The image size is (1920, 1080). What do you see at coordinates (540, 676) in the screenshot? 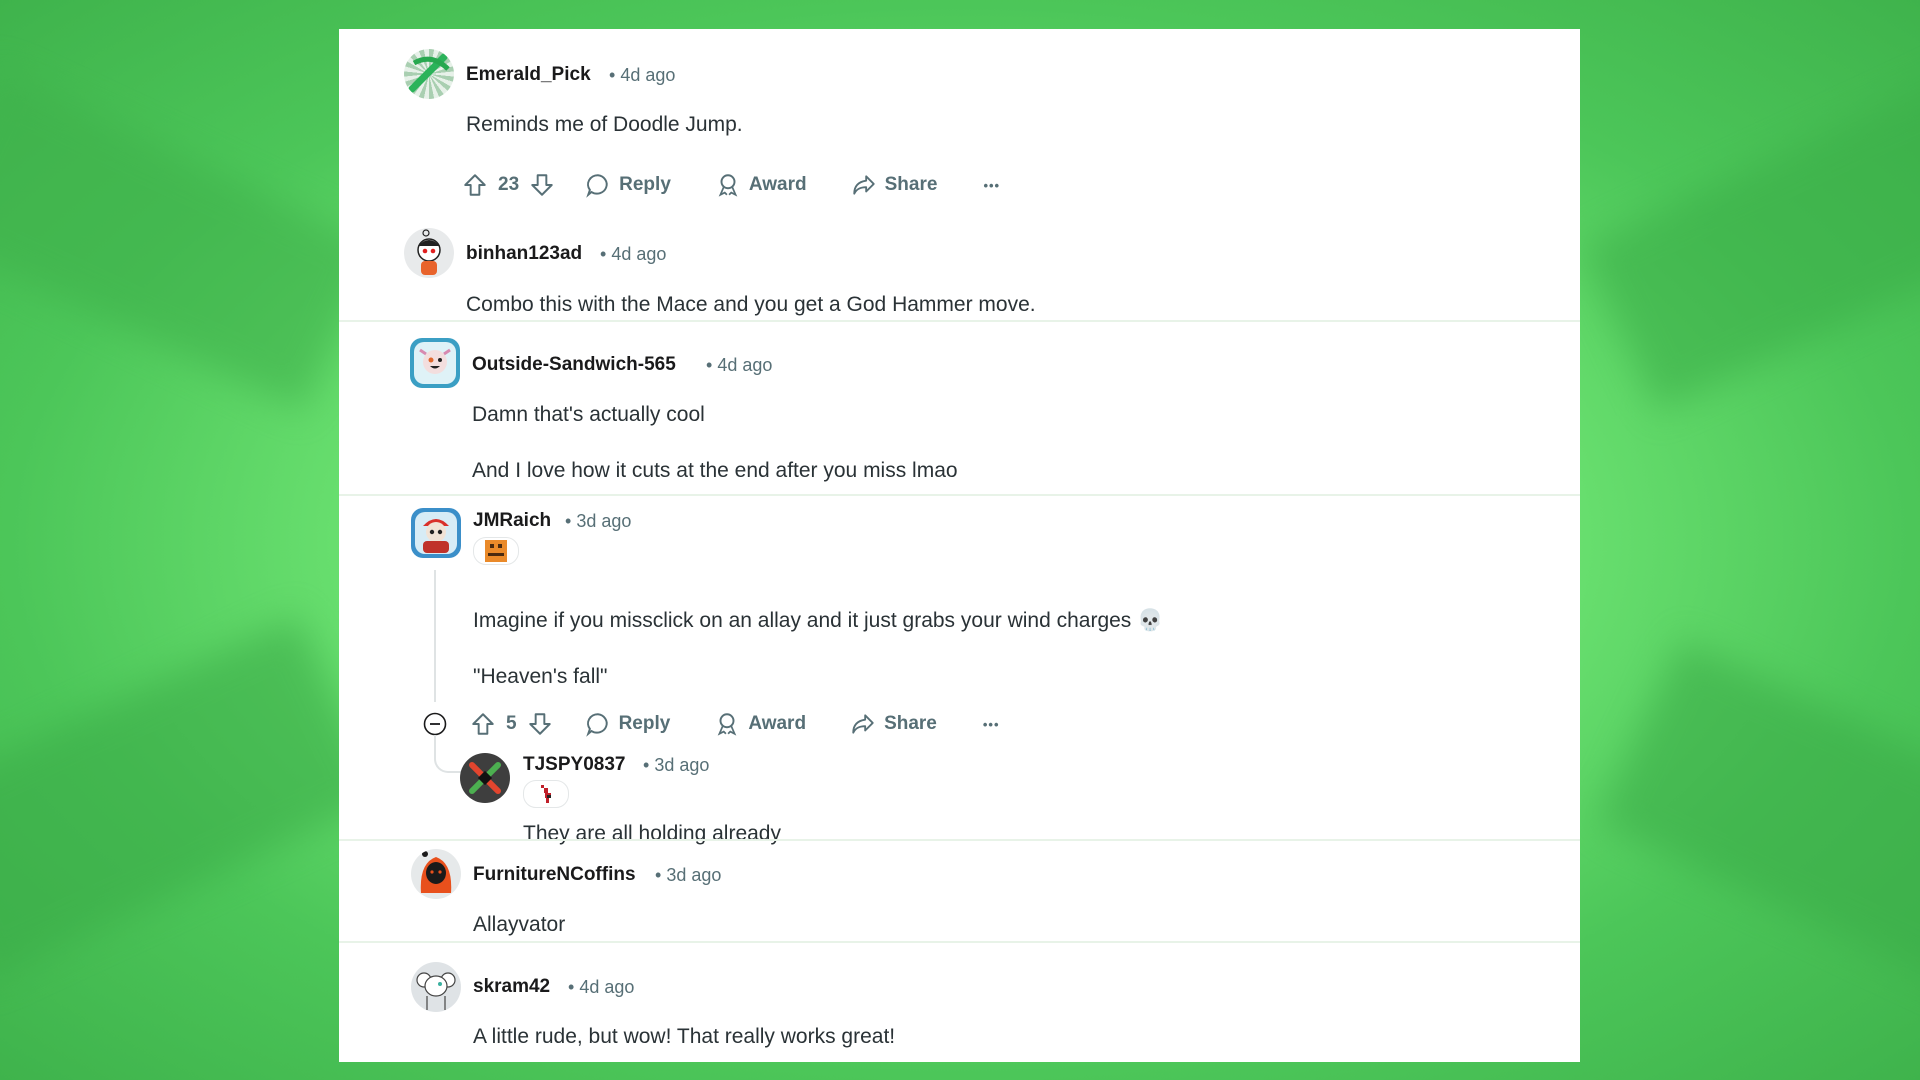
I see `comment-body: "Heaven's fall"` at bounding box center [540, 676].